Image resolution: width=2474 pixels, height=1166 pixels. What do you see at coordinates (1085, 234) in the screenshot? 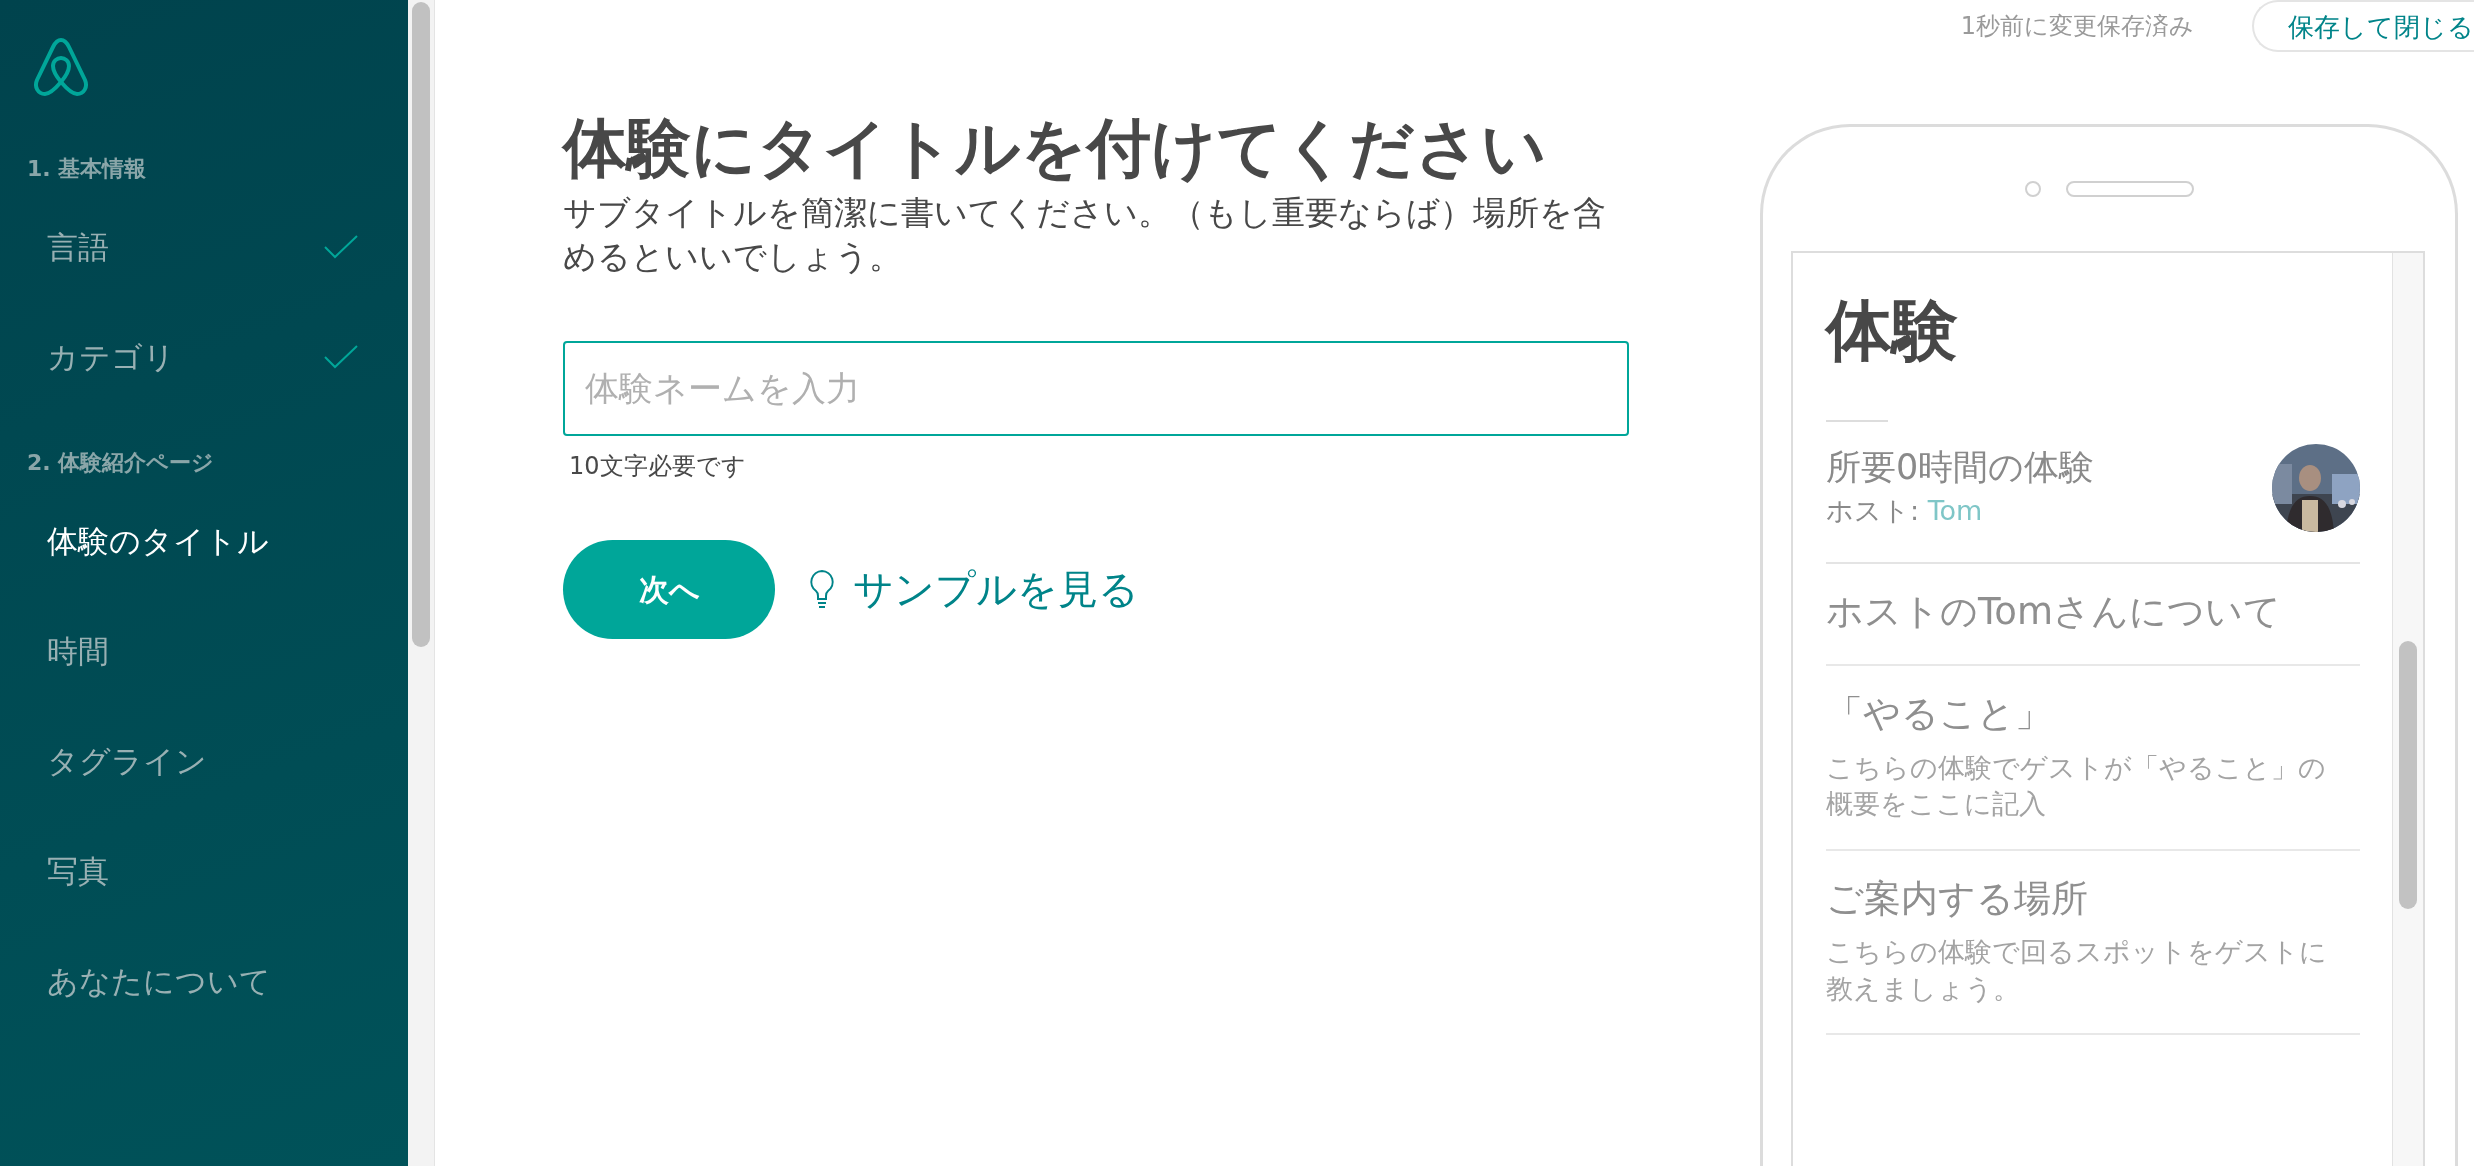
I see `subtitle: サブタイトルを簡潔に書いてください。（もし重要ならば）場所を含めるといいでしょう。` at bounding box center [1085, 234].